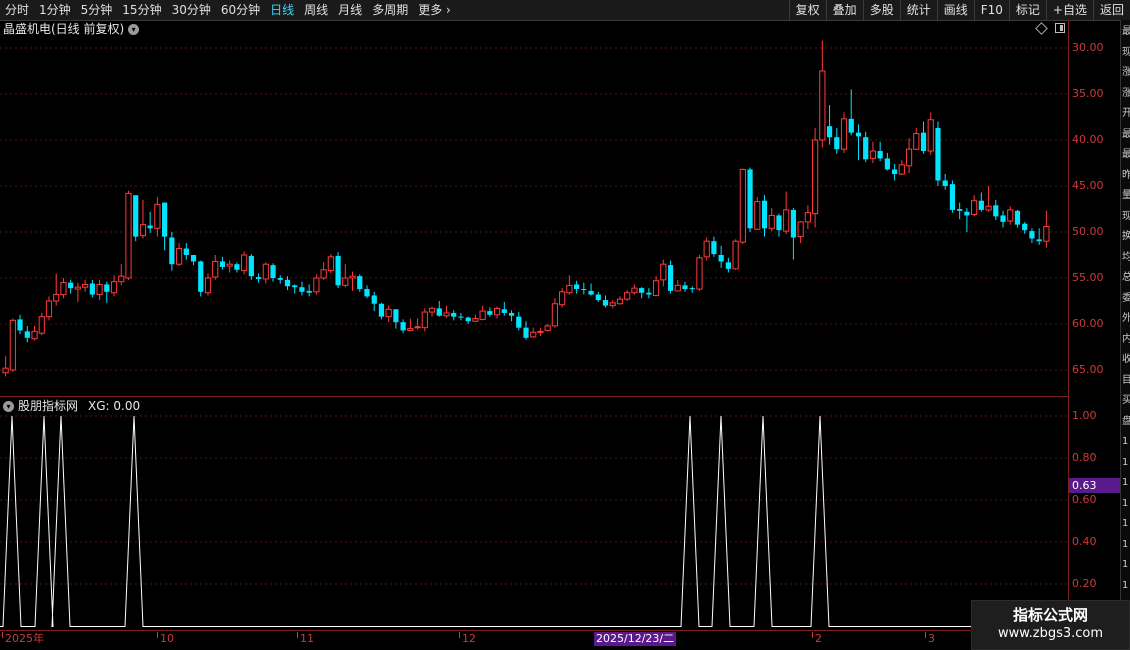  Describe the element at coordinates (114, 406) in the screenshot. I see `indicator-value: XG: 0.00` at that location.